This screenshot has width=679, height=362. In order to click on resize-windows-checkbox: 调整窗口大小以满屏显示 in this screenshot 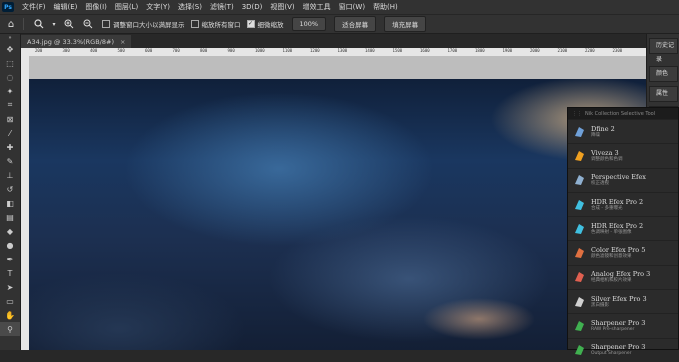, I will do `click(143, 24)`.